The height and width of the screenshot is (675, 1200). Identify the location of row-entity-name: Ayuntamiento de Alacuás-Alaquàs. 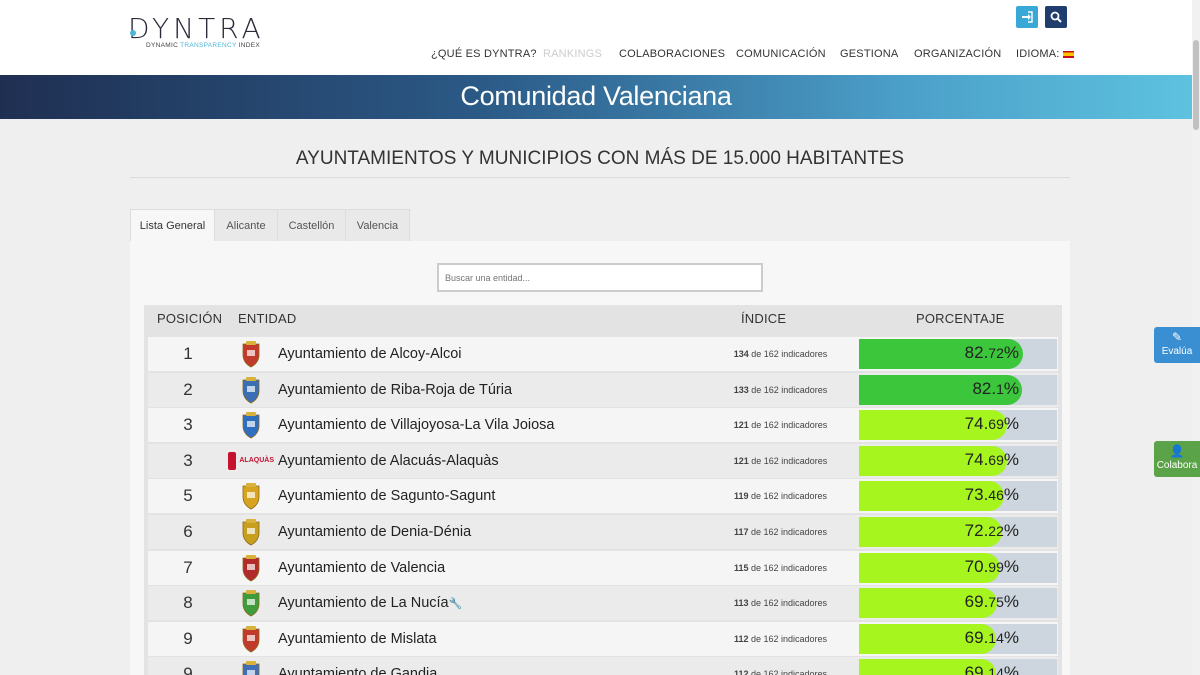
(388, 461).